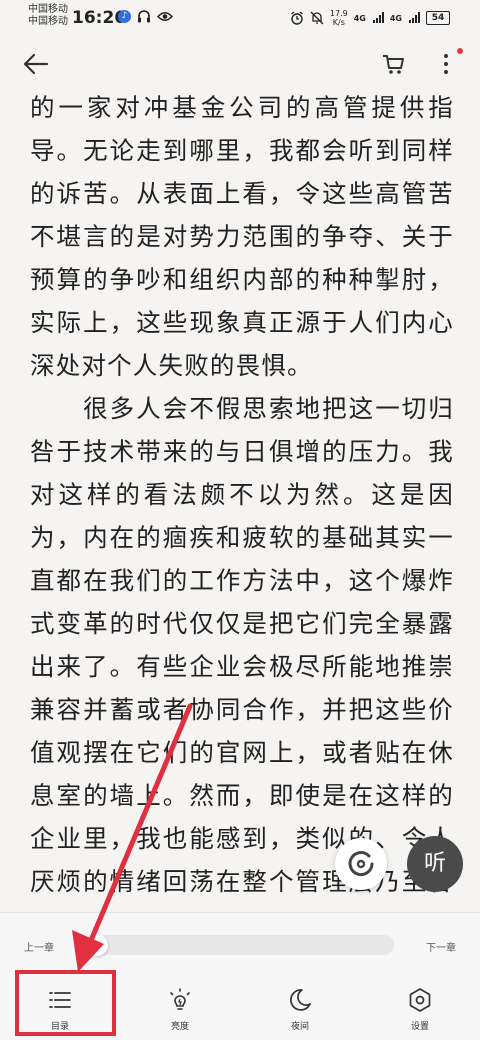  What do you see at coordinates (435, 864) in the screenshot?
I see `listen-button: 听` at bounding box center [435, 864].